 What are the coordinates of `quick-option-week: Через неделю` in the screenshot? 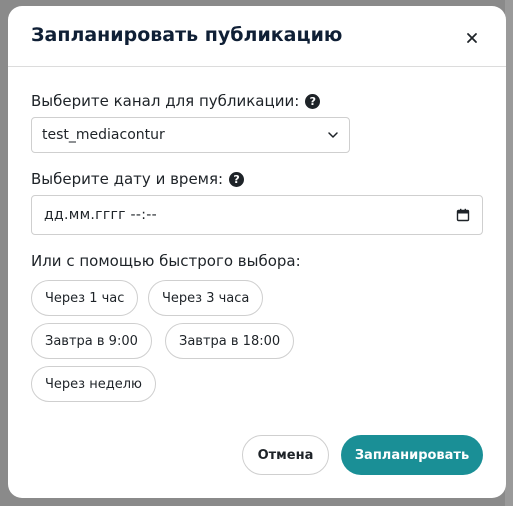 It's located at (93, 384).